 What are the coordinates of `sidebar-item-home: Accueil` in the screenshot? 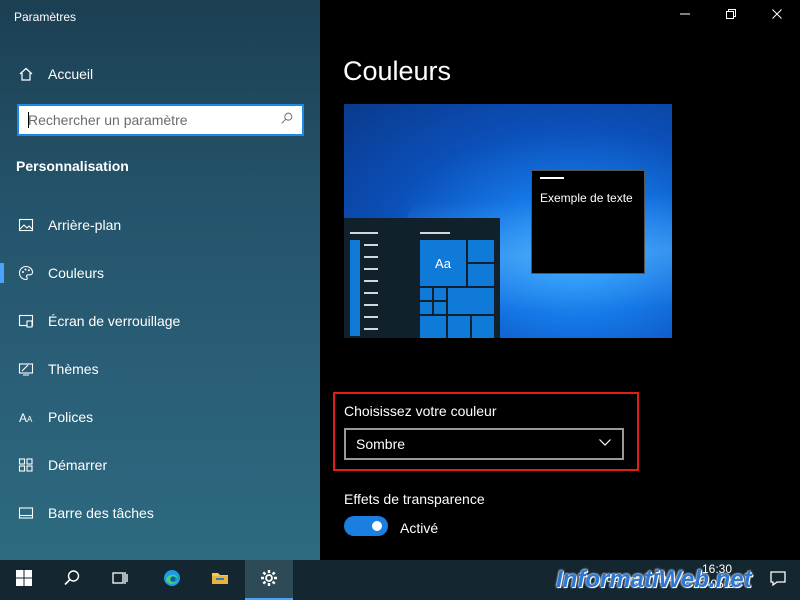 It's located at (160, 74).